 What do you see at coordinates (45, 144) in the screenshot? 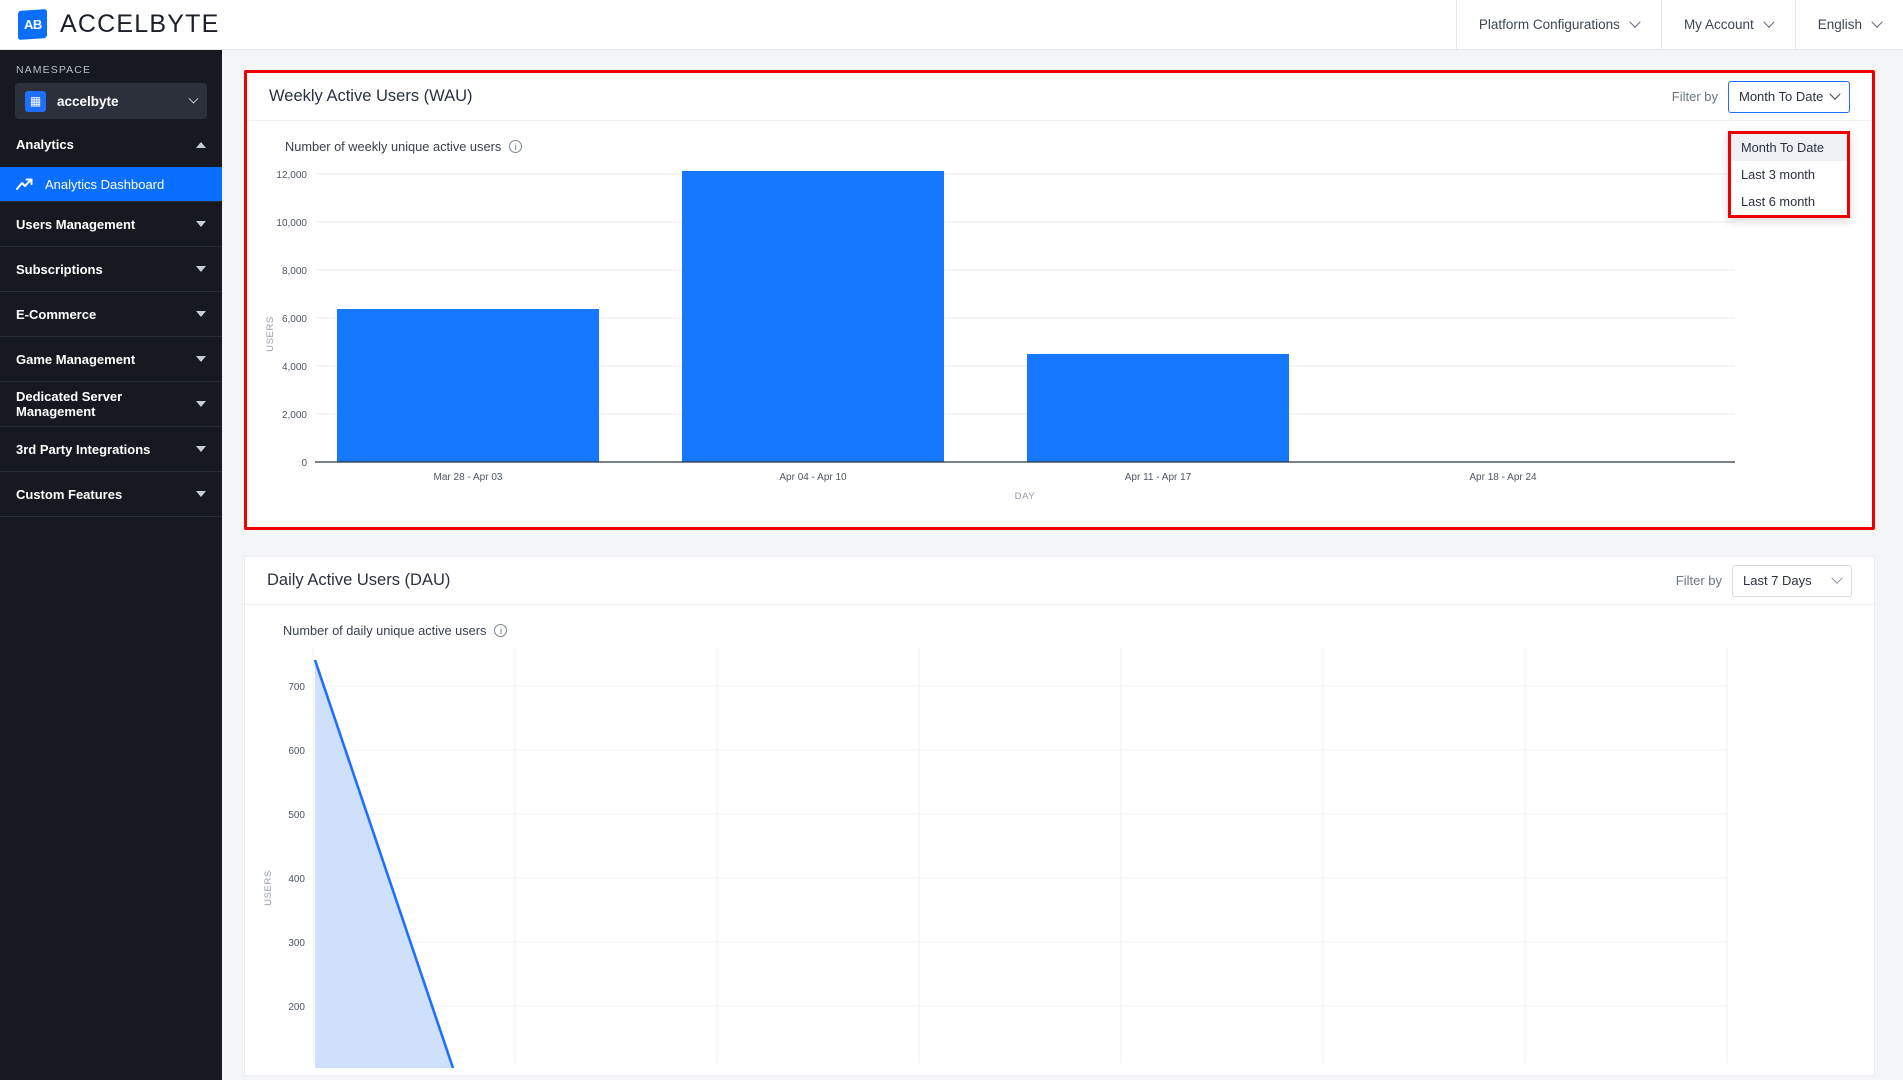
I see `sidebar-section-analytics-label: Analytics` at bounding box center [45, 144].